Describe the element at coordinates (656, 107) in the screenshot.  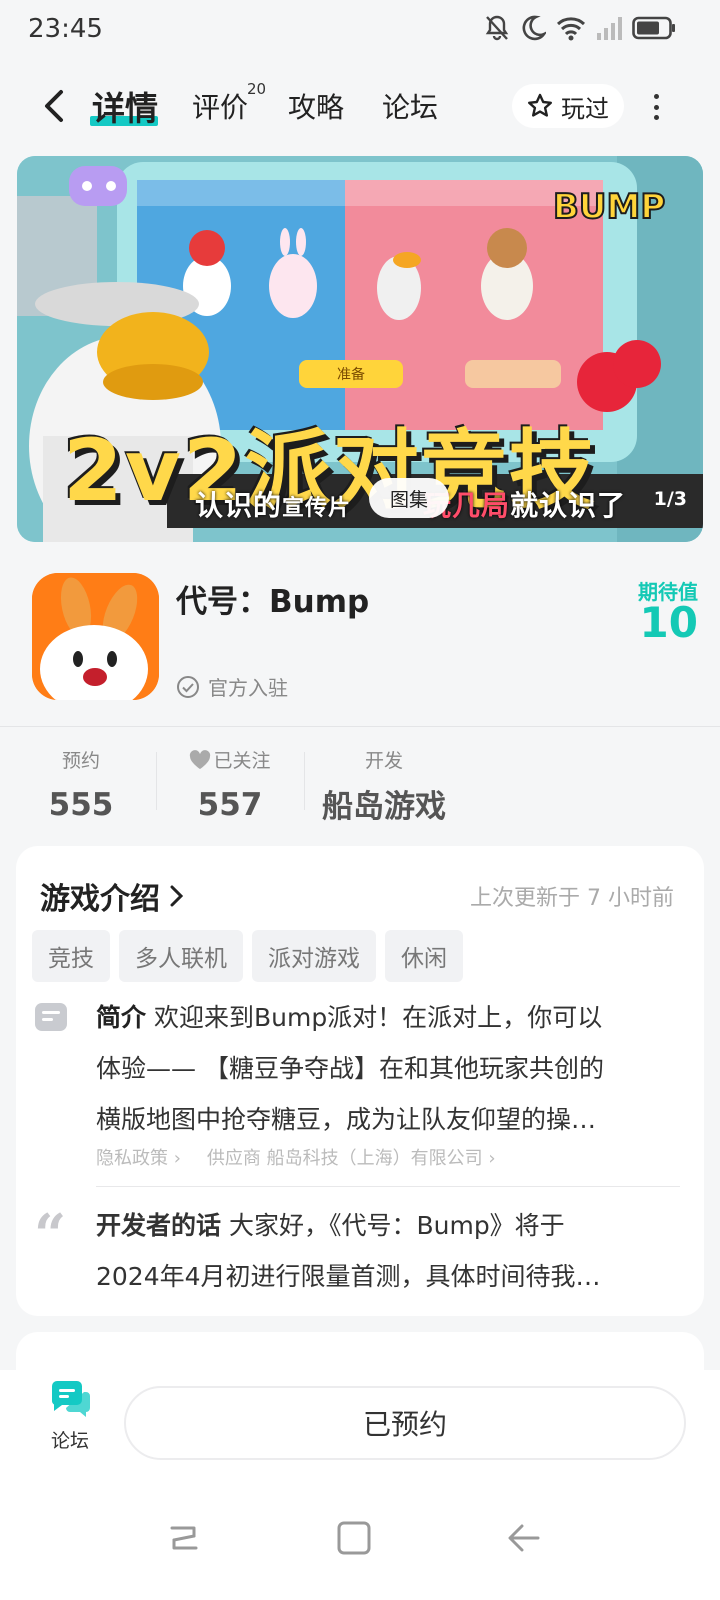
I see `more-options-button` at that location.